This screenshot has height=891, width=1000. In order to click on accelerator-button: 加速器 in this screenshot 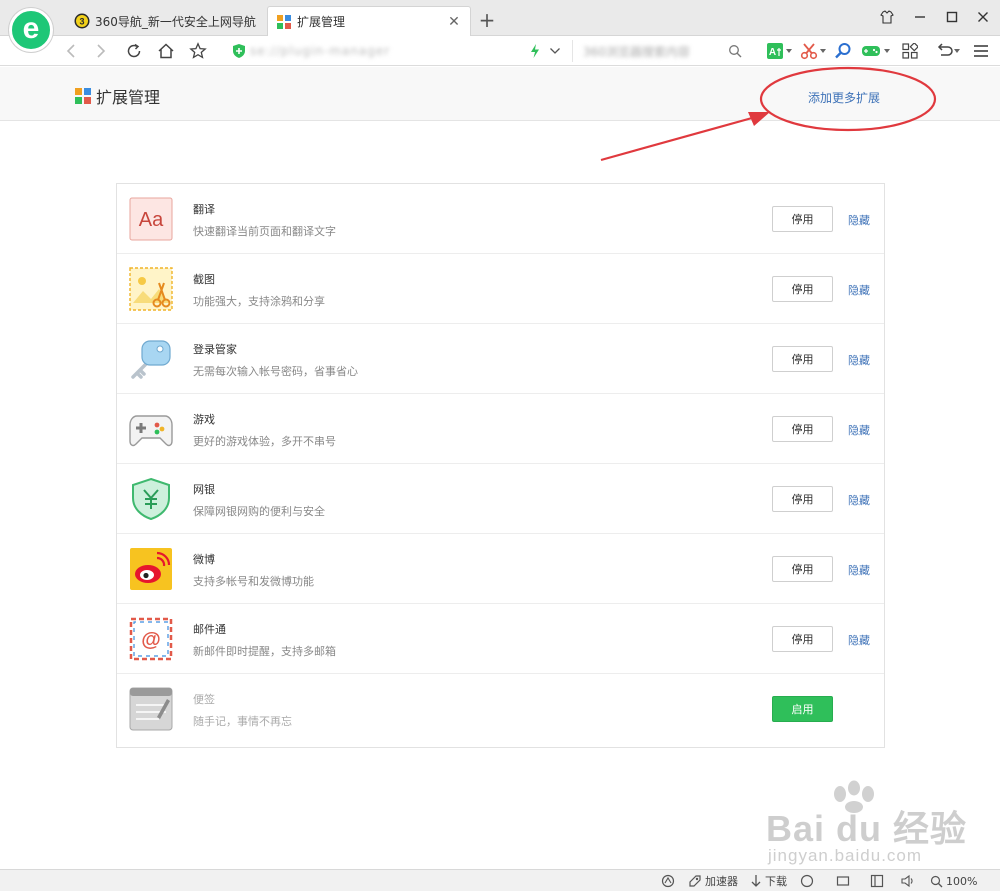, I will do `click(713, 881)`.